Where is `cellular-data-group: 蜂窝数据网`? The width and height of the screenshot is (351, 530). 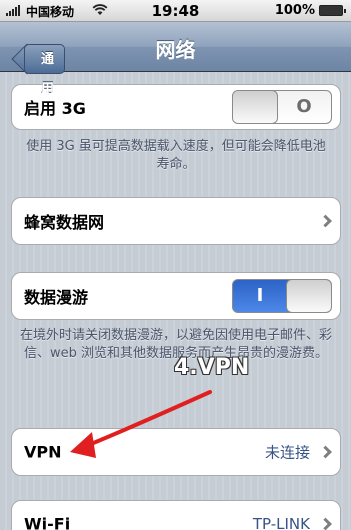 cellular-data-group: 蜂窝数据网 is located at coordinates (176, 221).